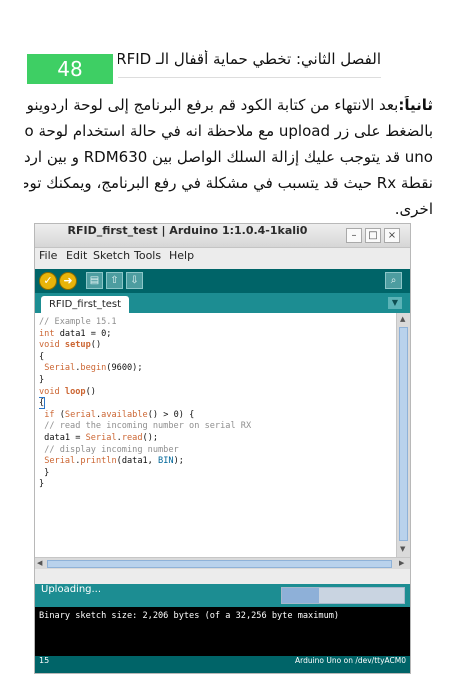 Image resolution: width=457 pixels, height=680 pixels. Describe the element at coordinates (134, 280) in the screenshot. I see `save-icon: ⇩` at that location.